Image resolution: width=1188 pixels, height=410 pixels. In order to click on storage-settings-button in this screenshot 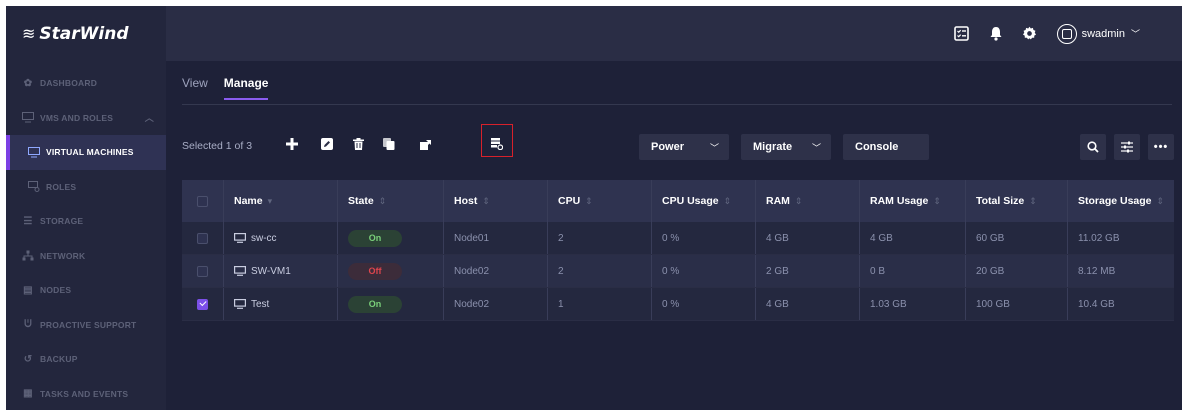, I will do `click(497, 144)`.